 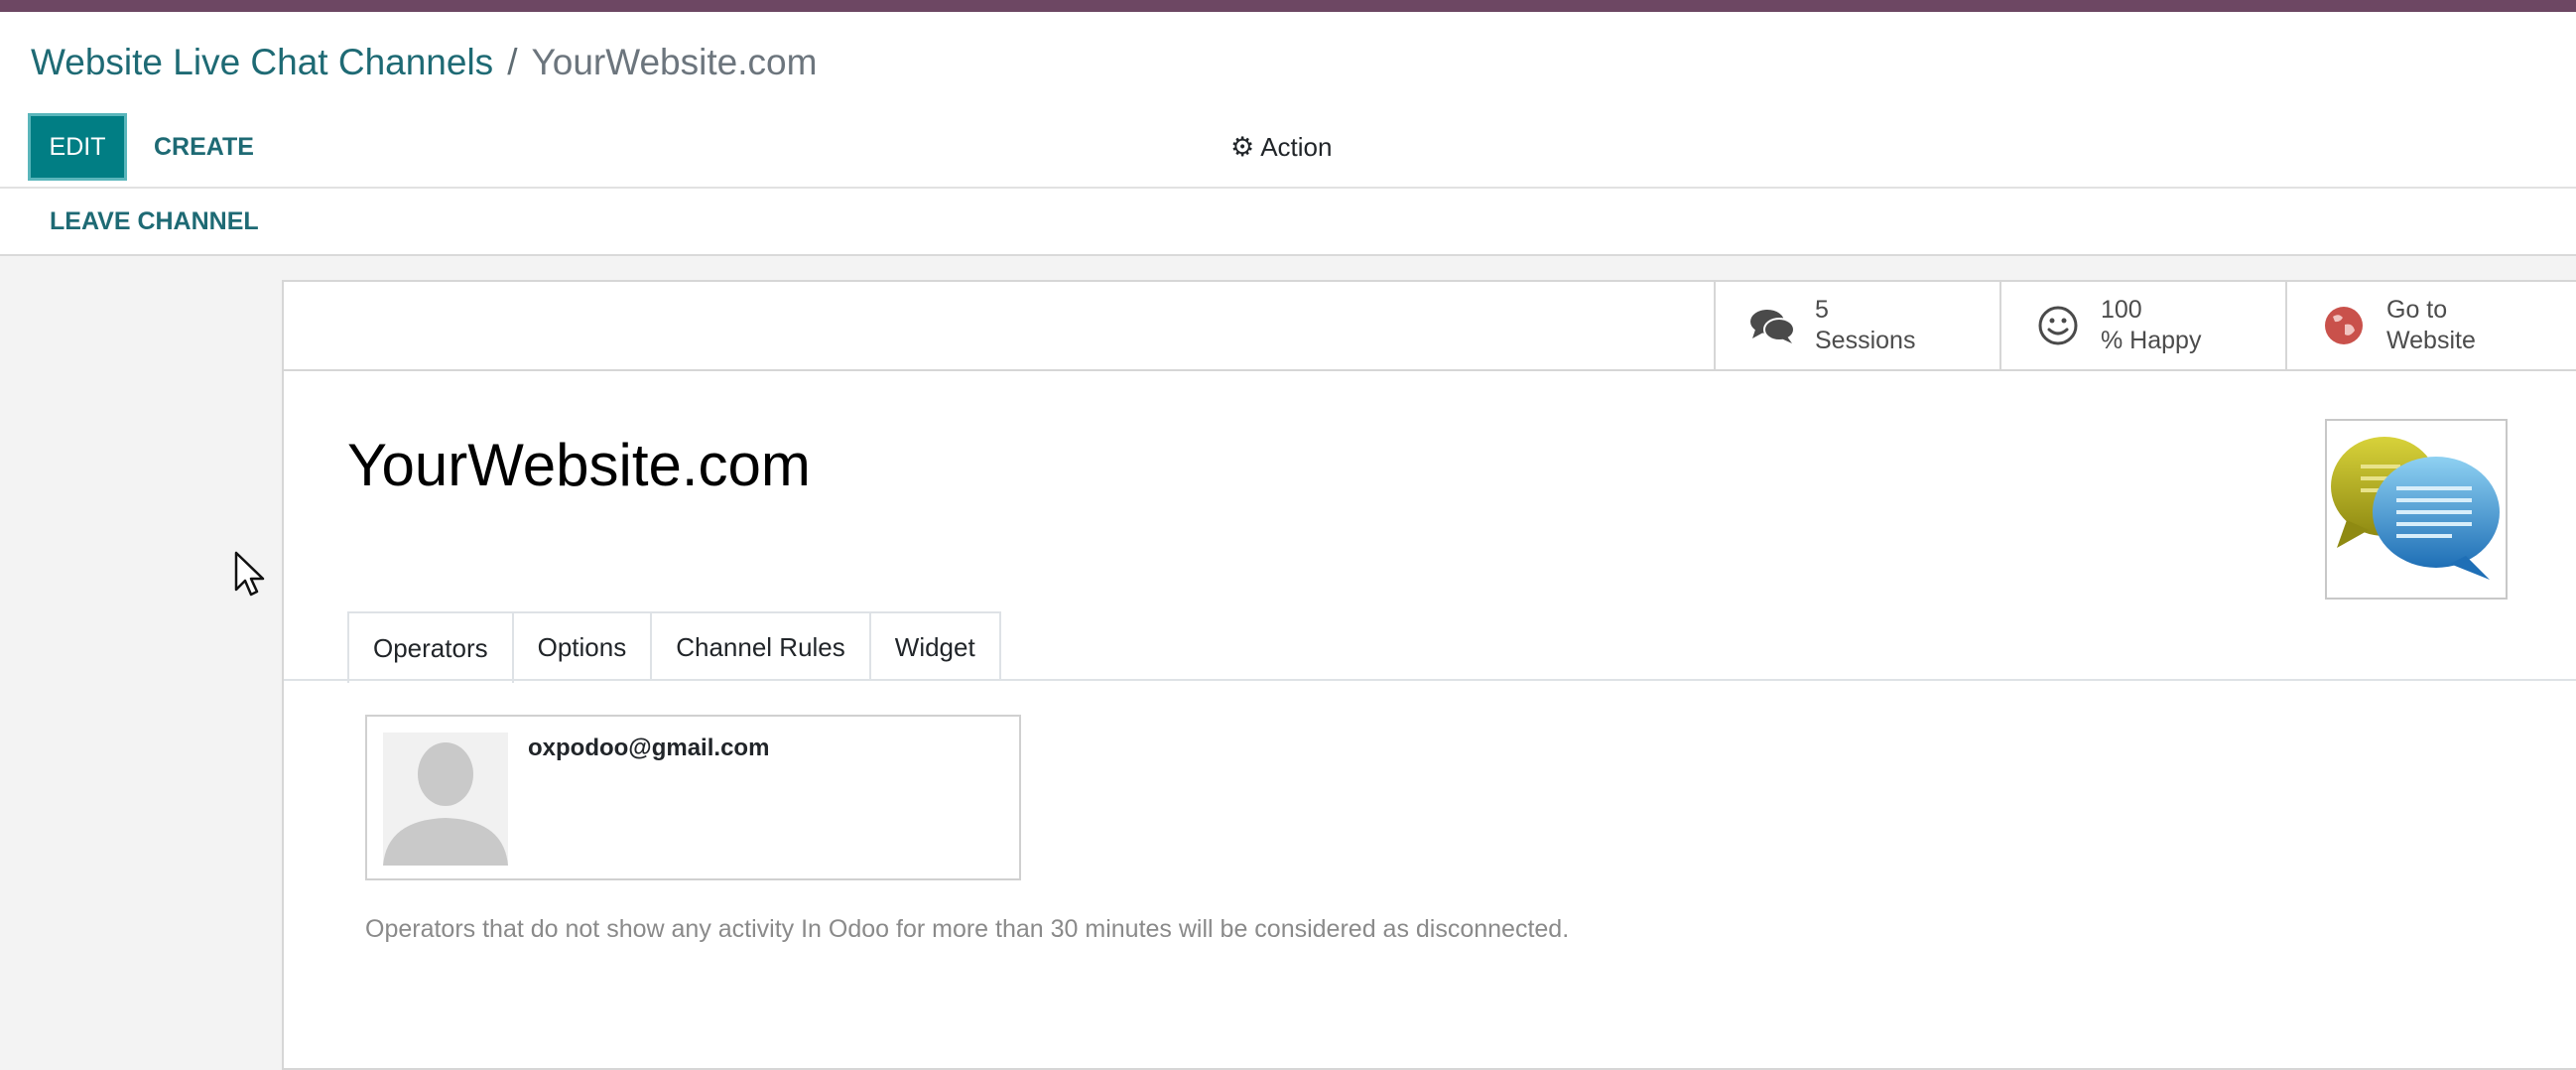 I want to click on go-to-website-stat-button: Go to Website, so click(x=2428, y=325).